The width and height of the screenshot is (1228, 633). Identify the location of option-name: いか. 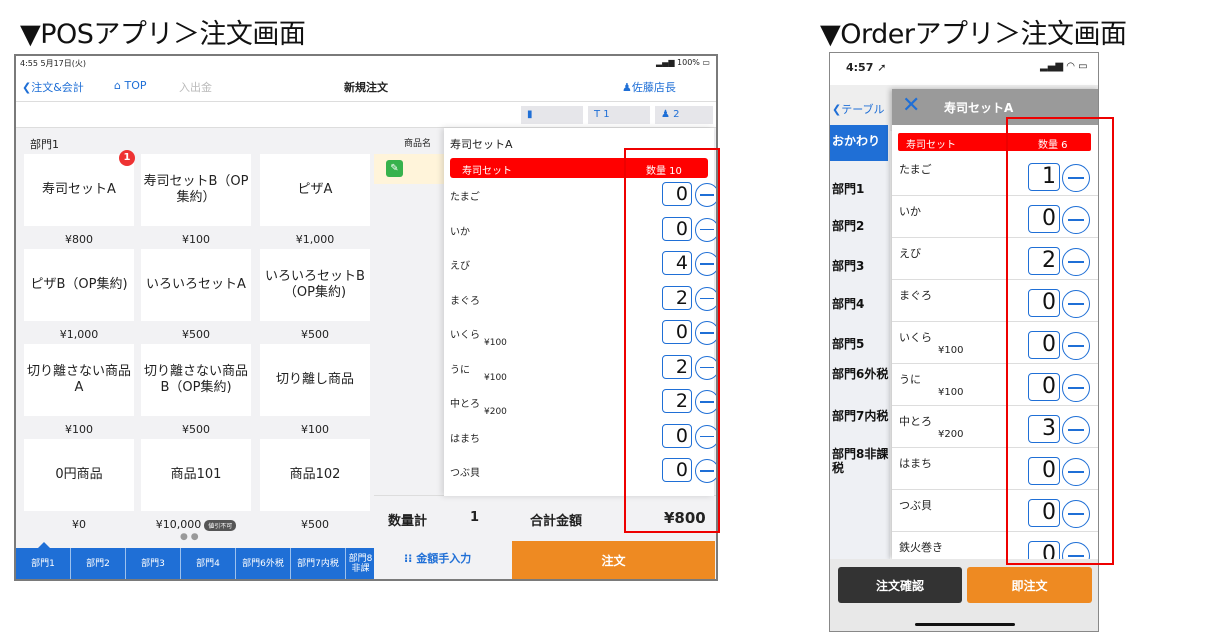
(460, 232).